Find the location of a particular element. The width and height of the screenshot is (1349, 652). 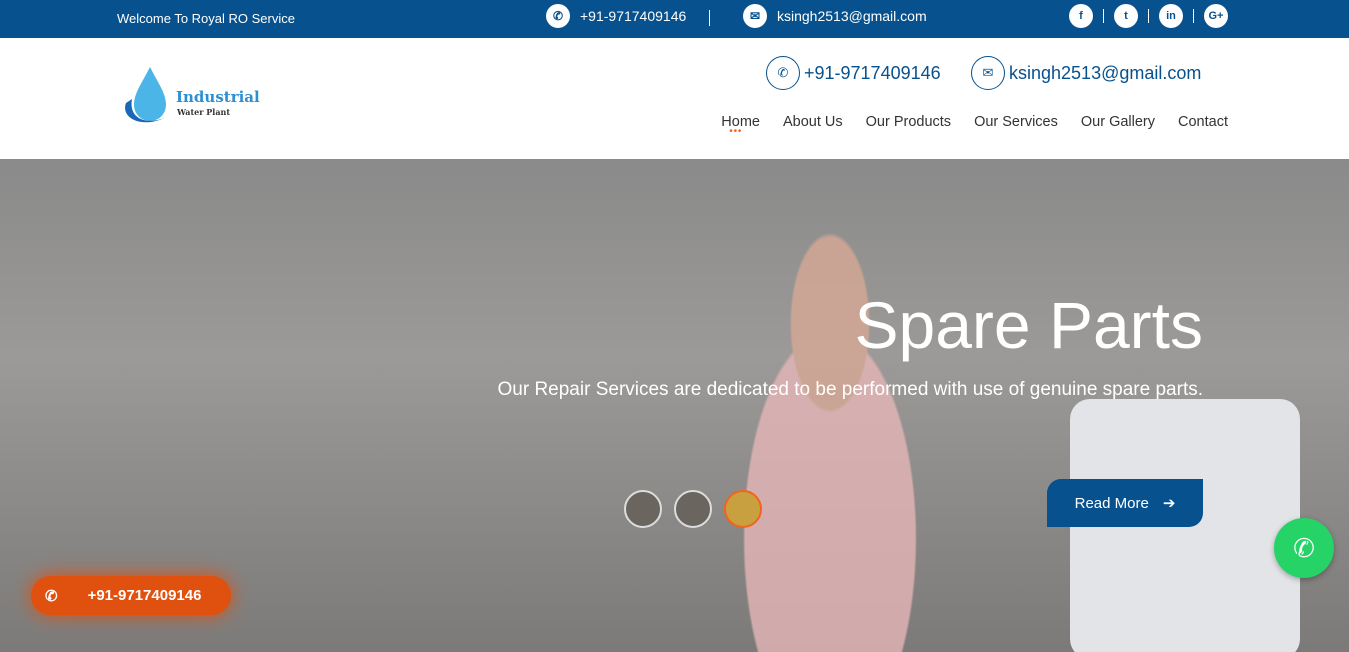

linkedin-icon: in is located at coordinates (1171, 16).